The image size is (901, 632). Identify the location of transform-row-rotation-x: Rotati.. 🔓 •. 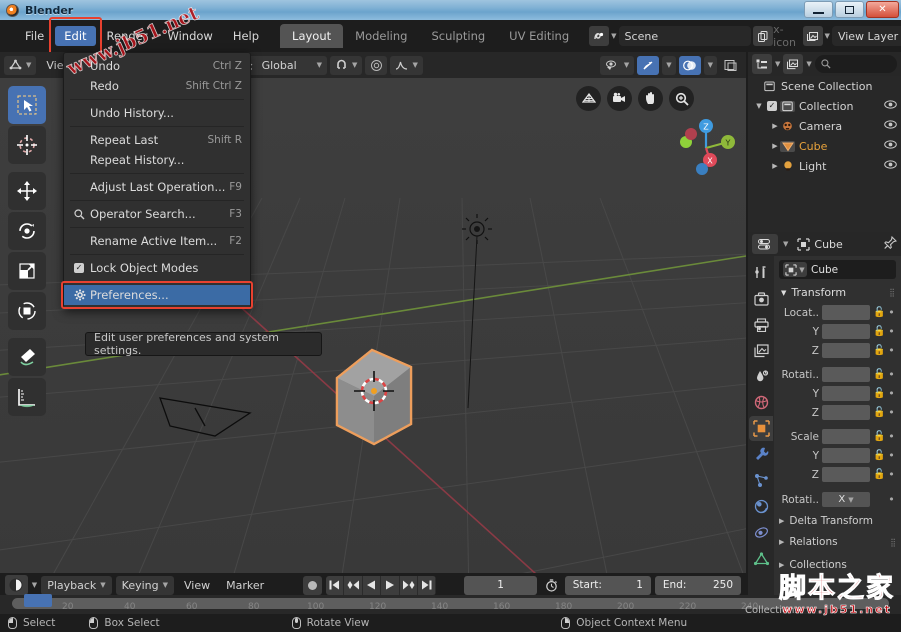
(837, 374).